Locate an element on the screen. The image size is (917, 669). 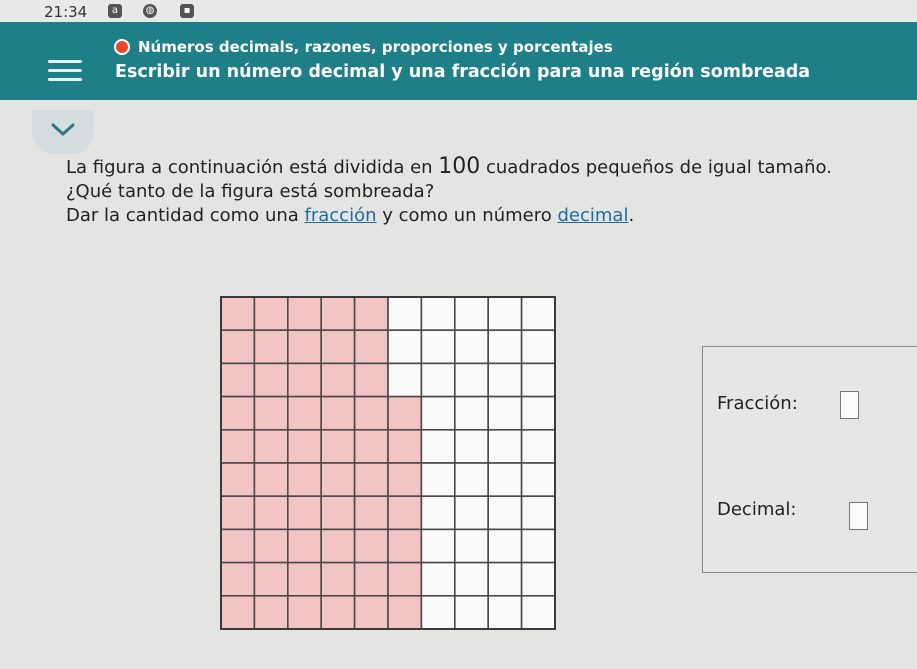
decimal-link: decimal is located at coordinates (592, 215).